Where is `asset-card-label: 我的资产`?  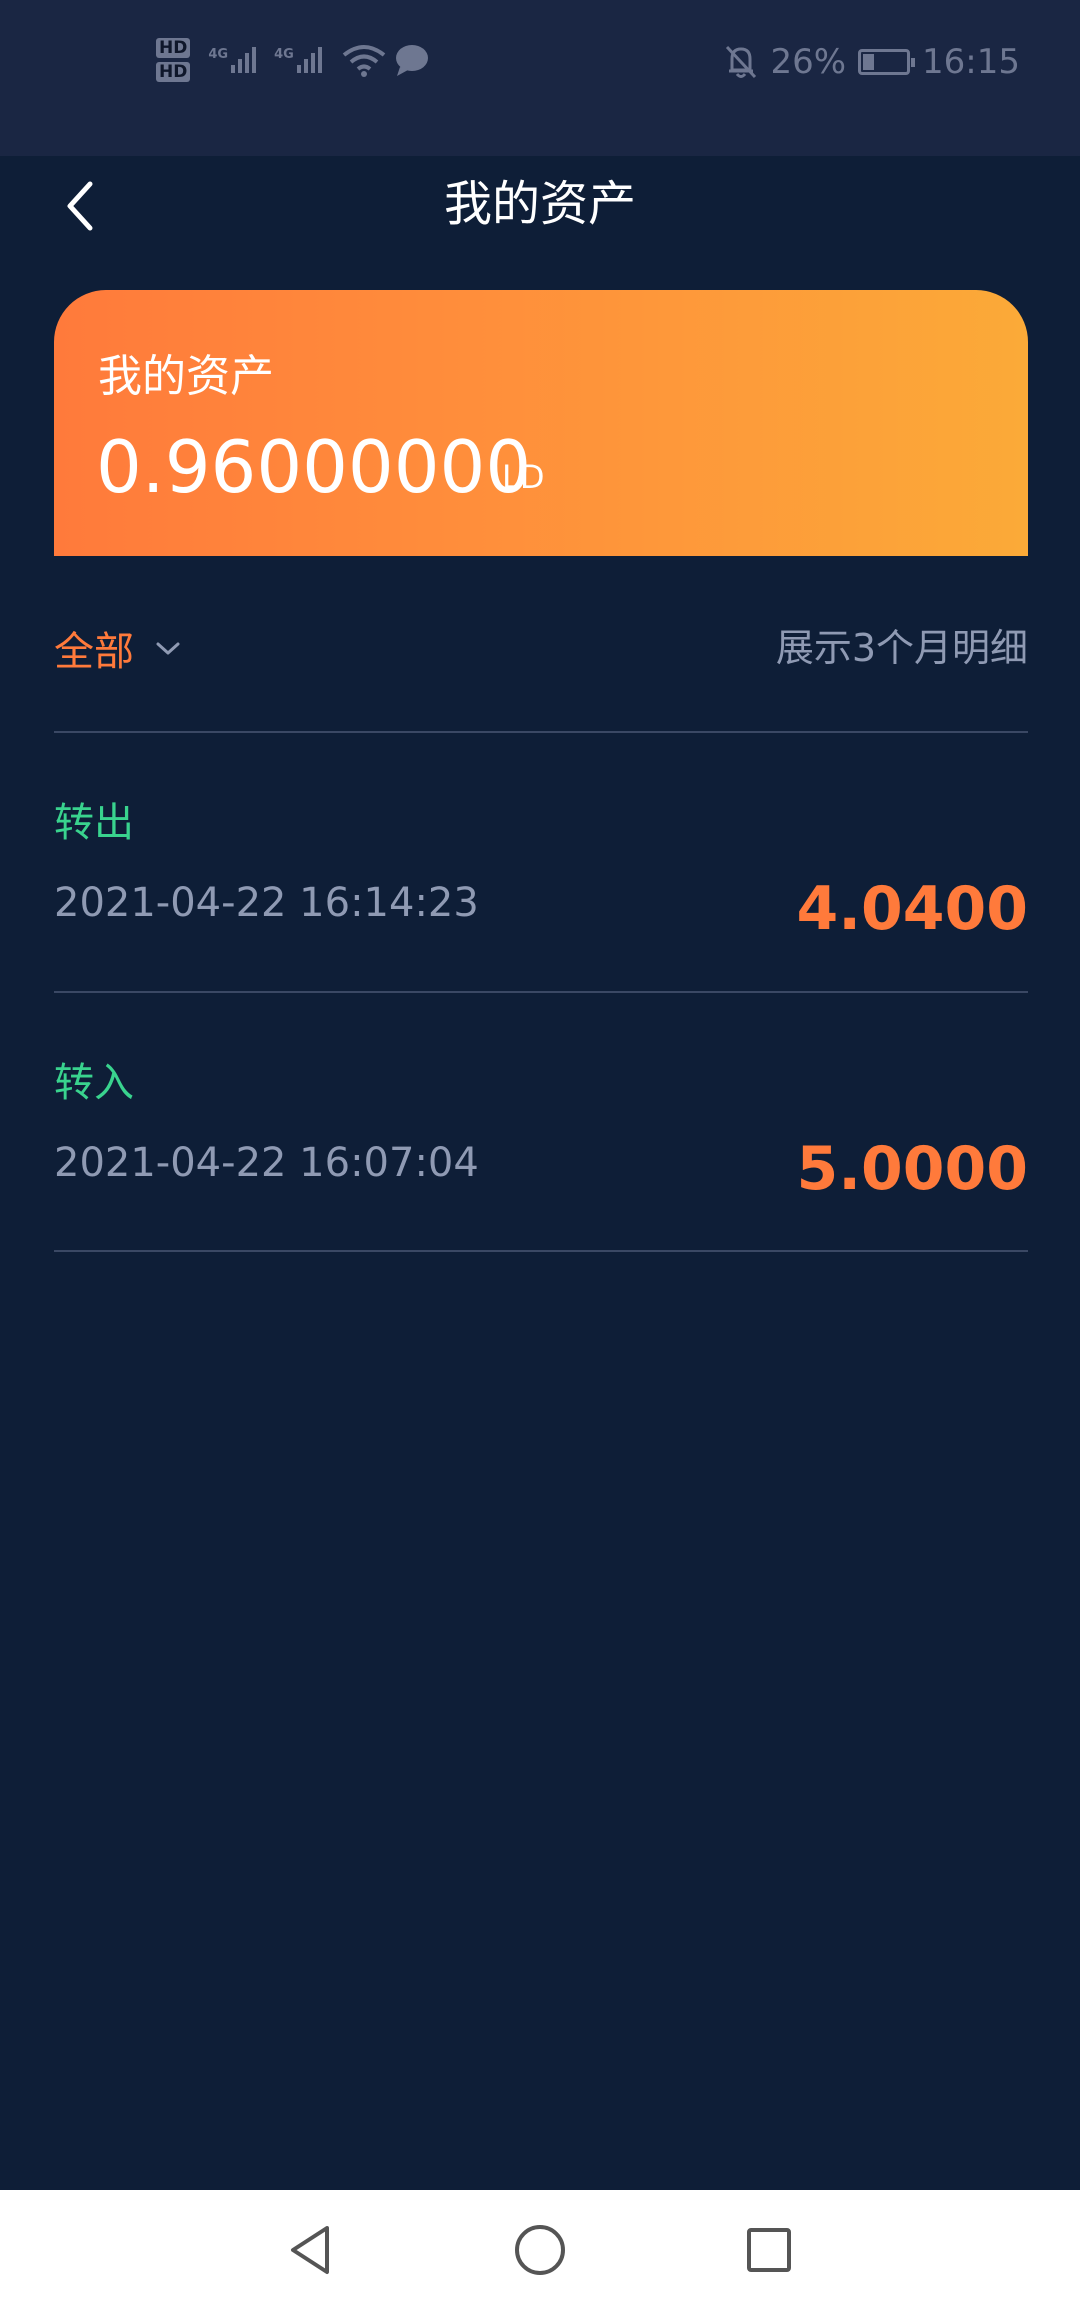
asset-card-label: 我的资产 is located at coordinates (186, 376).